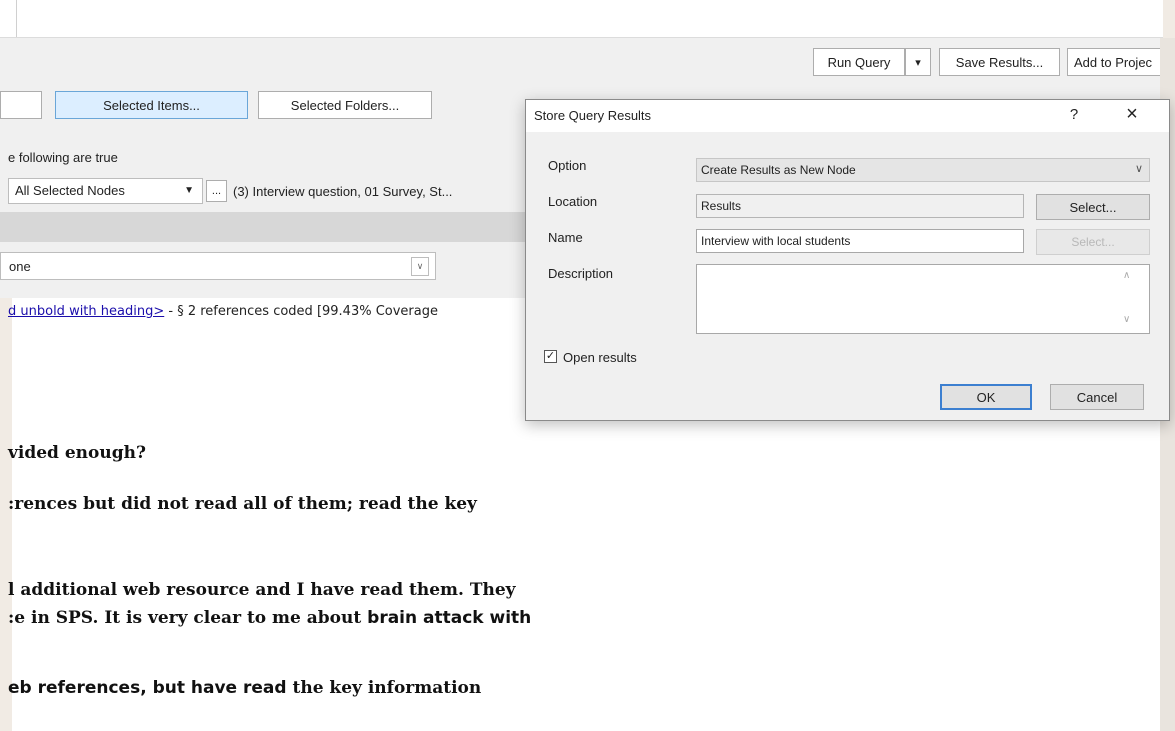 The height and width of the screenshot is (731, 1175). What do you see at coordinates (581, 19) in the screenshot?
I see `top-bar` at bounding box center [581, 19].